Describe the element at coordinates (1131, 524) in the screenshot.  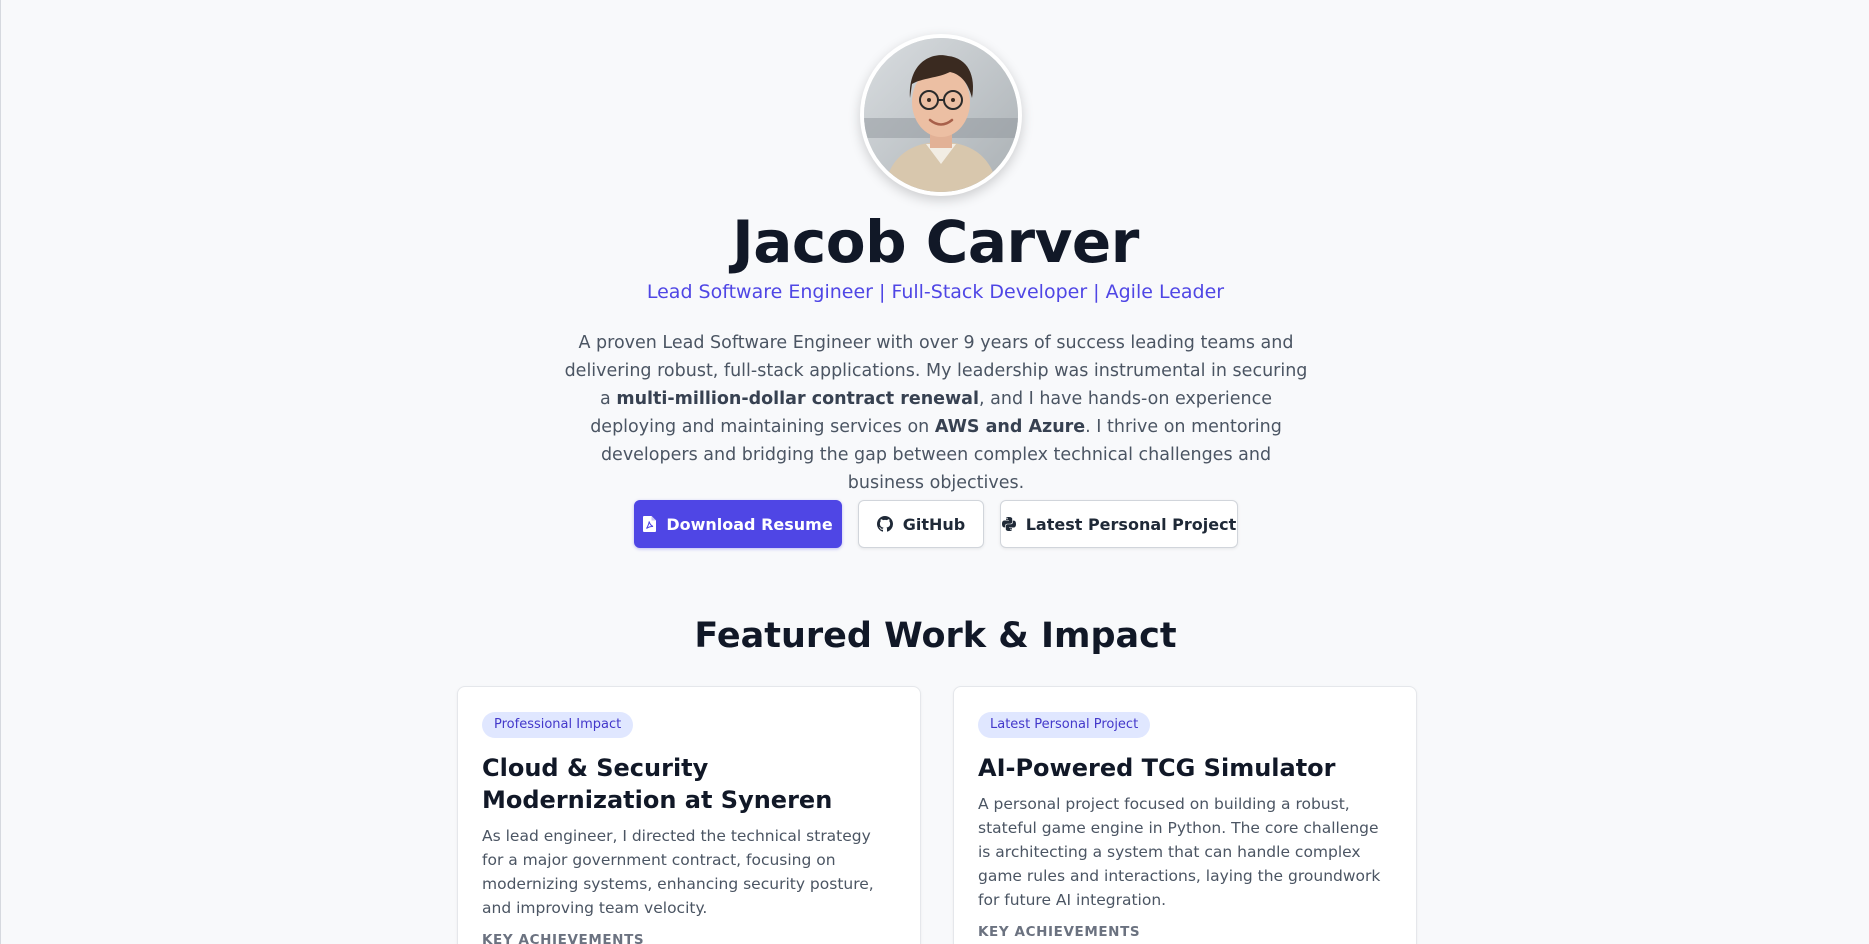
I see `latest-project-label: Latest Personal Project` at that location.